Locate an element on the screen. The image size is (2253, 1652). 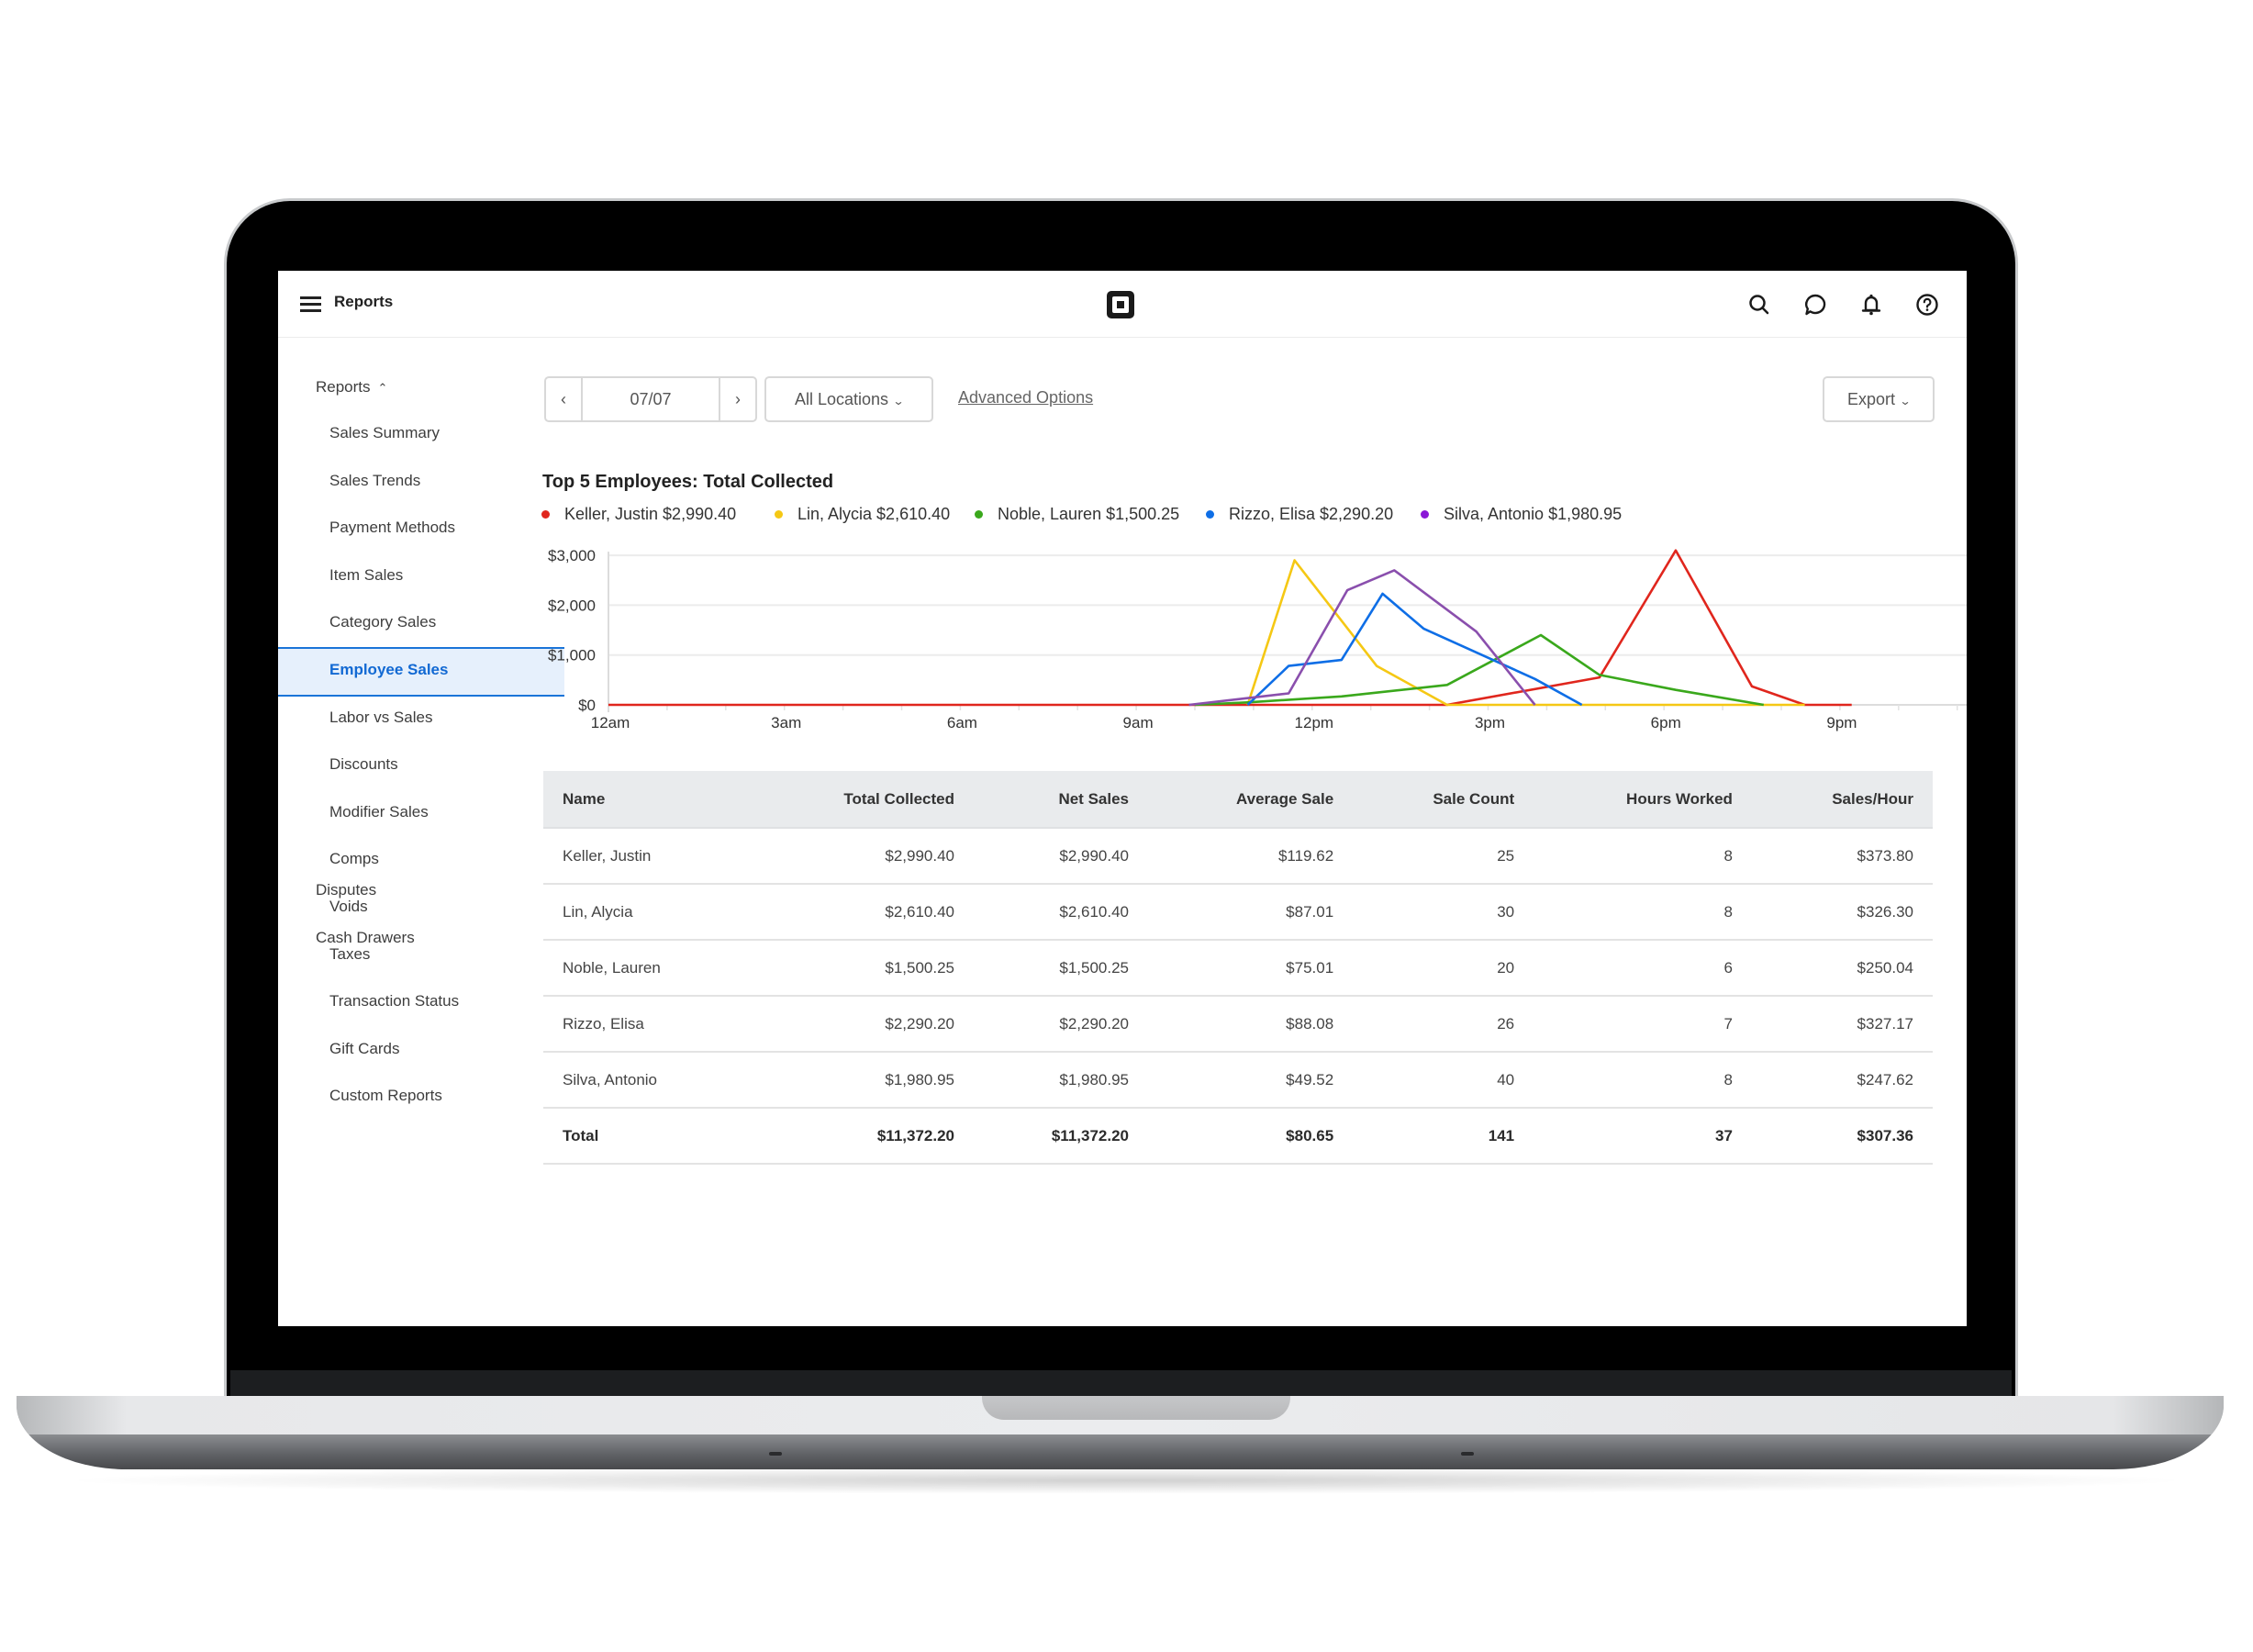
column-header: Net Sales is located at coordinates (1061, 800).